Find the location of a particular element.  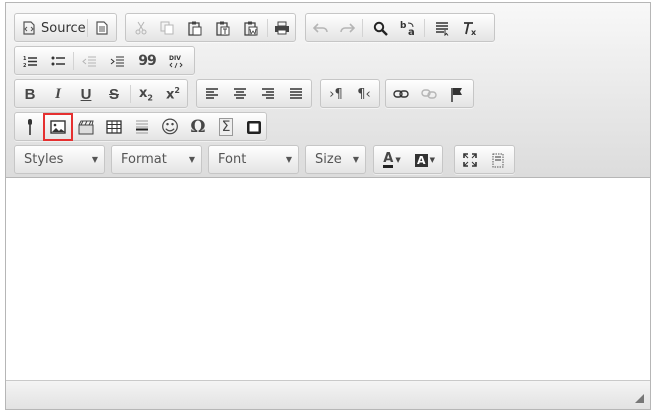

align-right-button is located at coordinates (268, 94).